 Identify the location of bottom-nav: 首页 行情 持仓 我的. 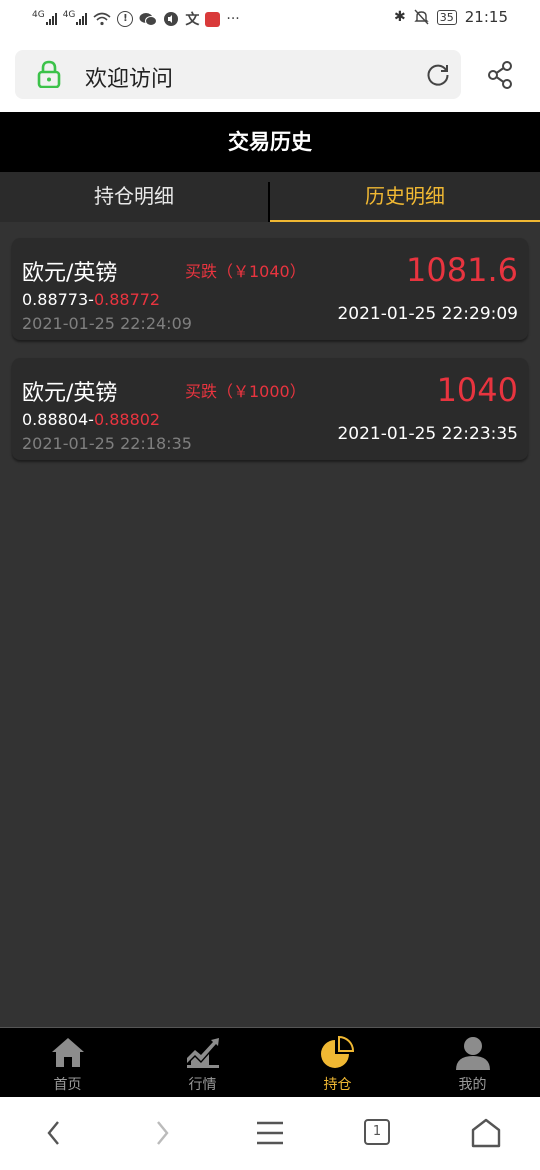
(270, 1062).